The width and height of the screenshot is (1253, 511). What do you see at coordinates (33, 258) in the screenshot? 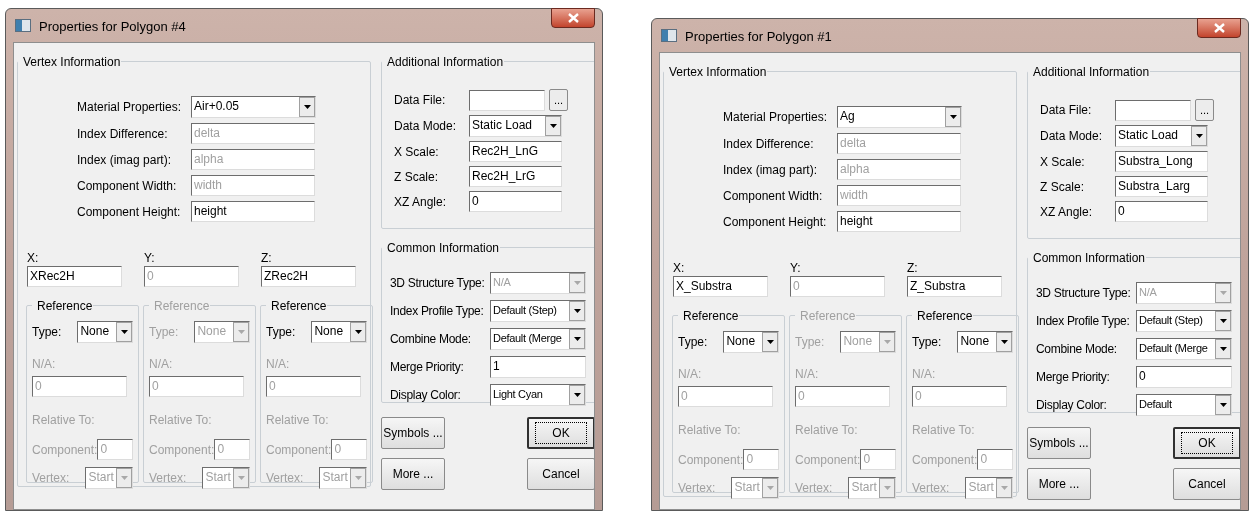
I see `coord-label: X:` at bounding box center [33, 258].